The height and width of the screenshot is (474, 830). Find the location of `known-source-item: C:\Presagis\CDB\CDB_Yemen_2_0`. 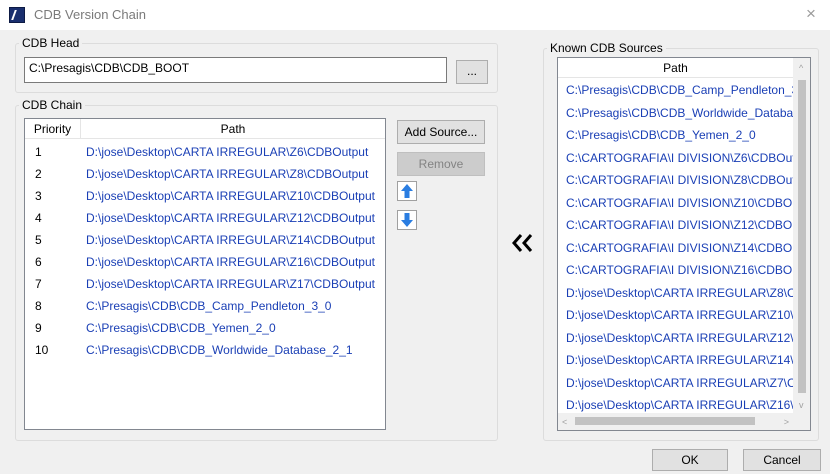

known-source-item: C:\Presagis\CDB\CDB_Yemen_2_0 is located at coordinates (675, 135).